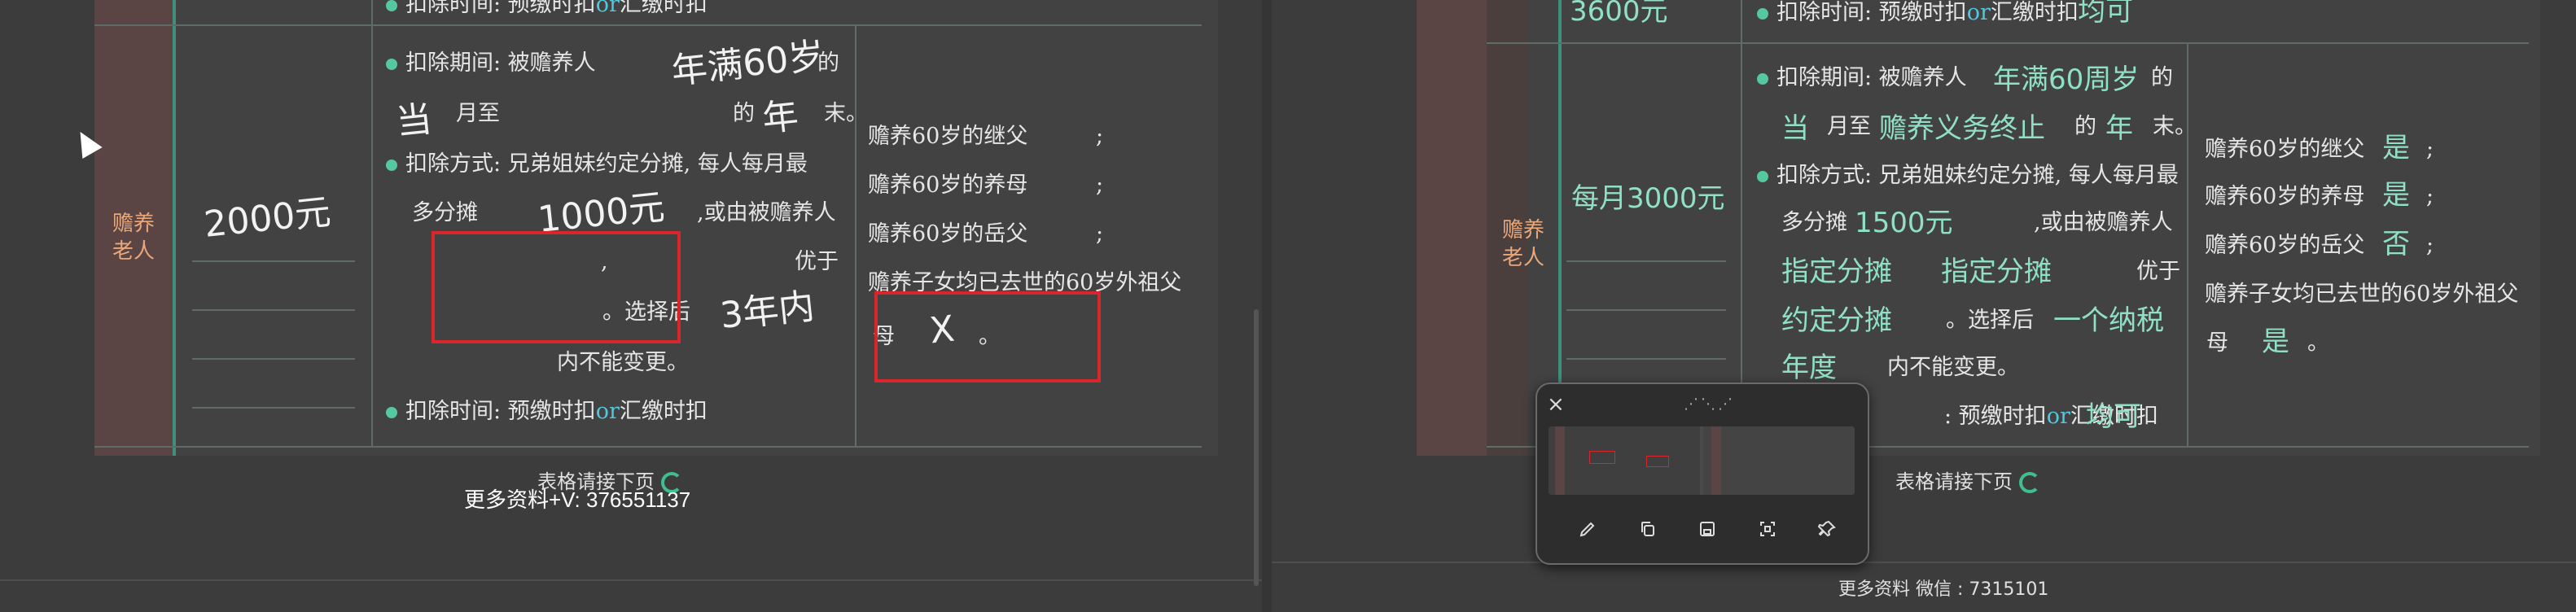 Image resolution: width=2576 pixels, height=612 pixels. What do you see at coordinates (1836, 272) in the screenshot?
I see `handwritten-answer: 指定分摊` at bounding box center [1836, 272].